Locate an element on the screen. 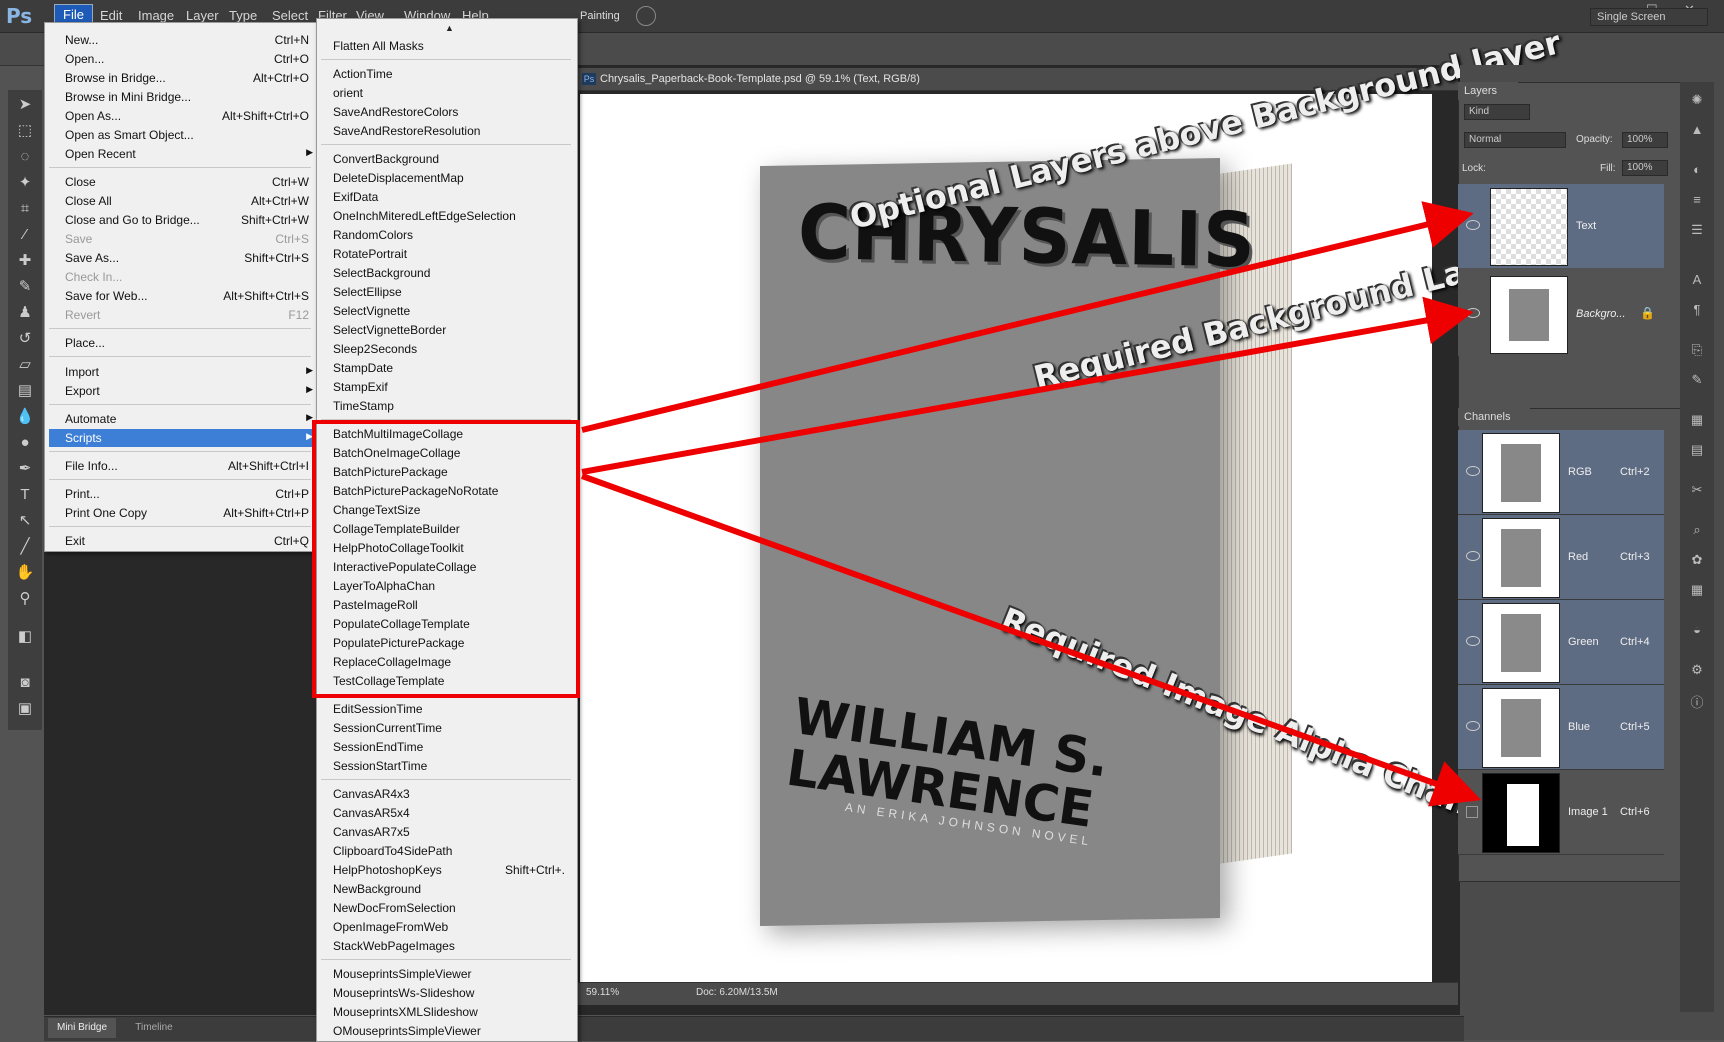 The image size is (1724, 1042). script-item-sleep2seconds: Sleep2Seconds is located at coordinates (453, 349).